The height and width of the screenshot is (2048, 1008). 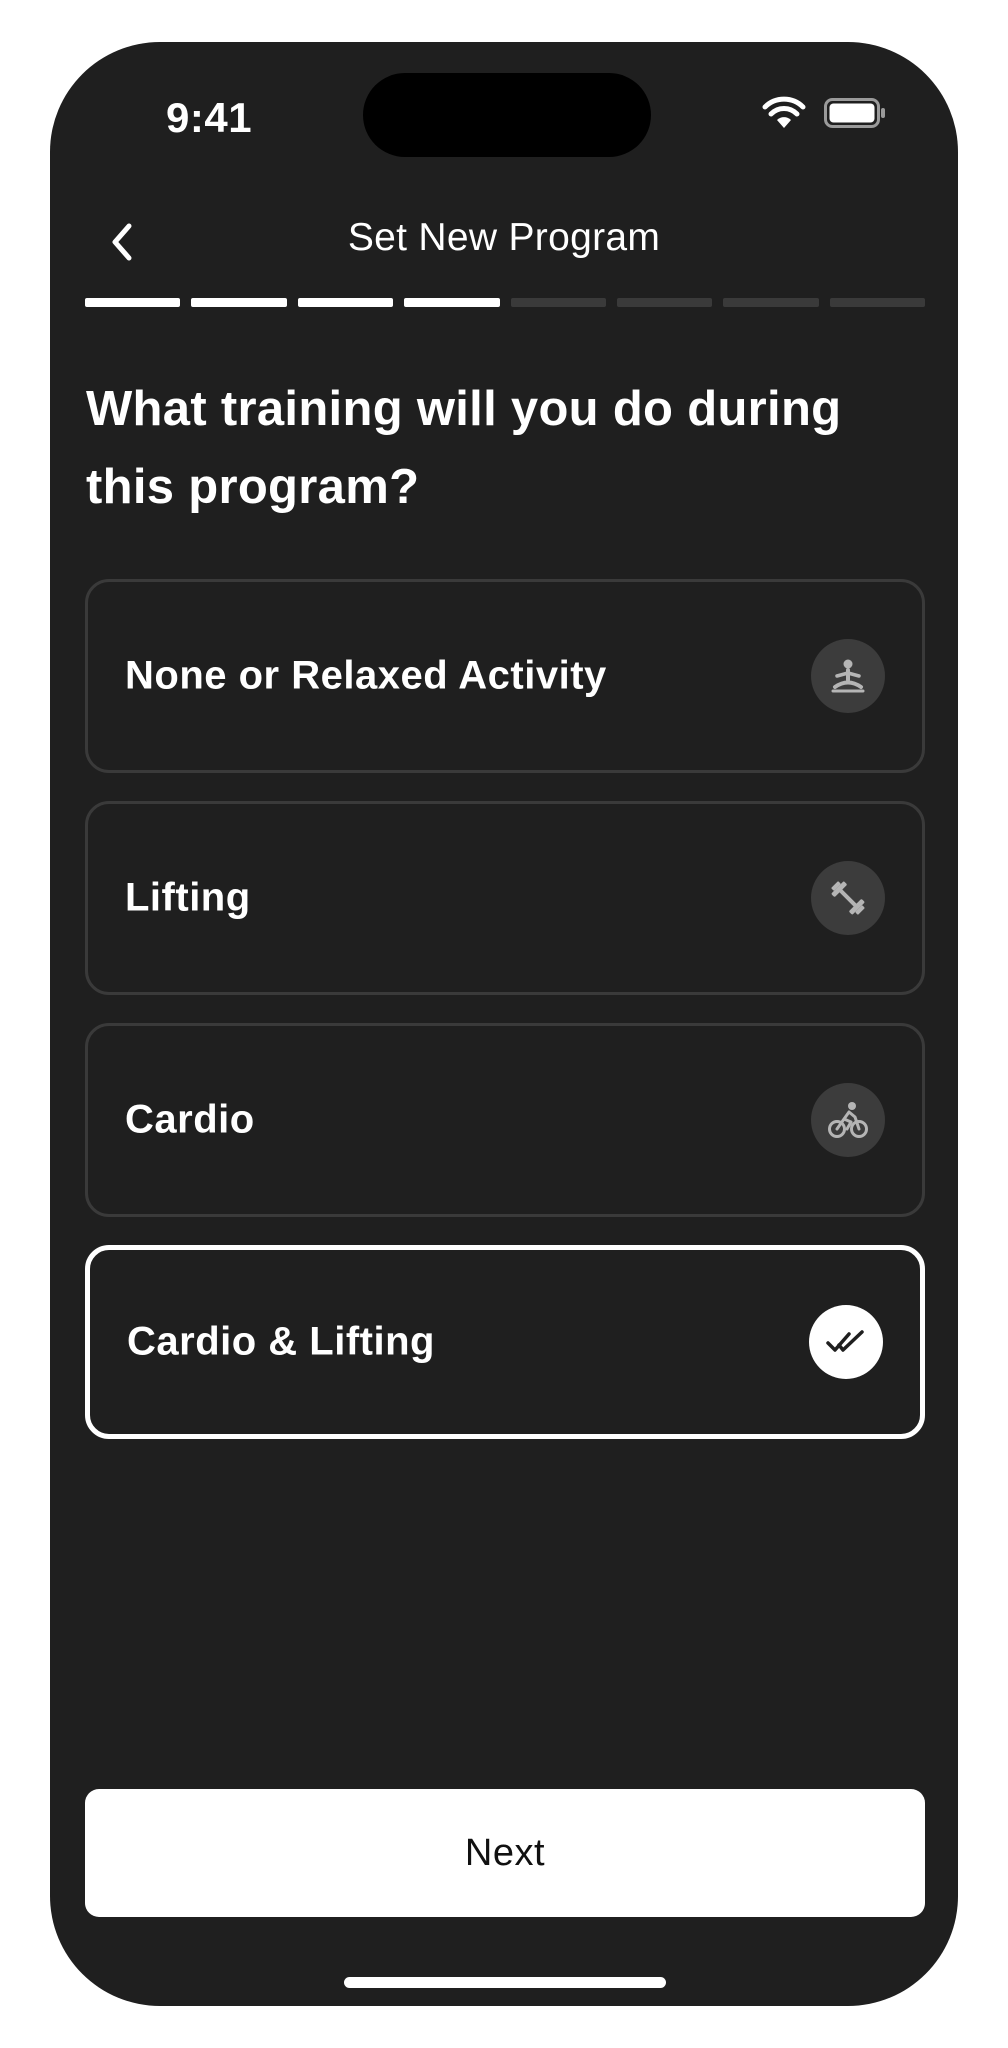 What do you see at coordinates (505, 898) in the screenshot?
I see `option-lifting: Lifting` at bounding box center [505, 898].